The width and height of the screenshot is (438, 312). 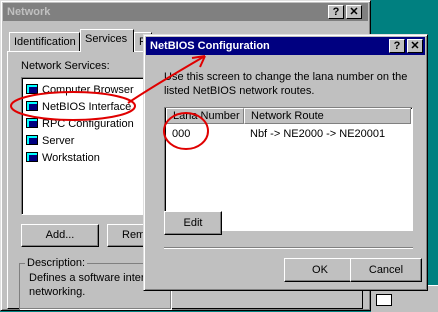 What do you see at coordinates (78, 107) in the screenshot?
I see `list-item: NetBIOS Interface` at bounding box center [78, 107].